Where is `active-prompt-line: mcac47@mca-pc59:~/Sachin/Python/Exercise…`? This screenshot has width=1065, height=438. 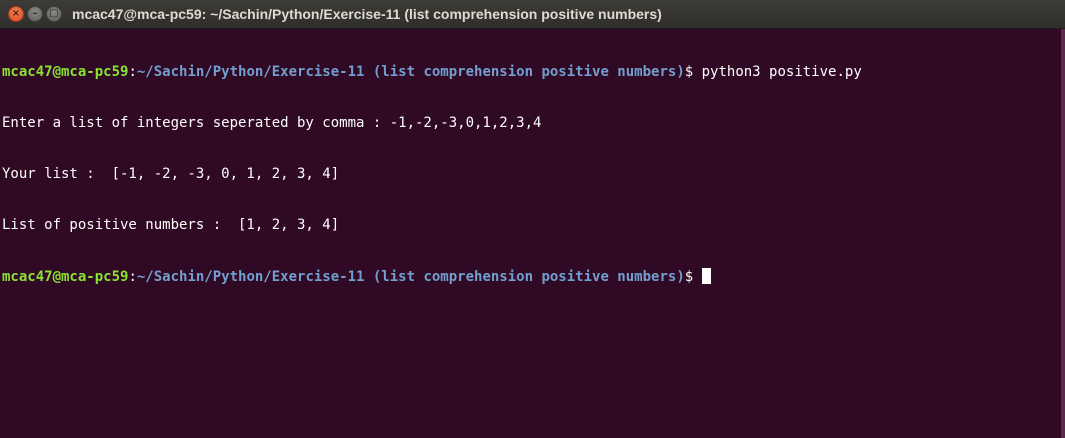
active-prompt-line: mcac47@mca-pc59:~/Sachin/Python/Exercise… is located at coordinates (531, 276).